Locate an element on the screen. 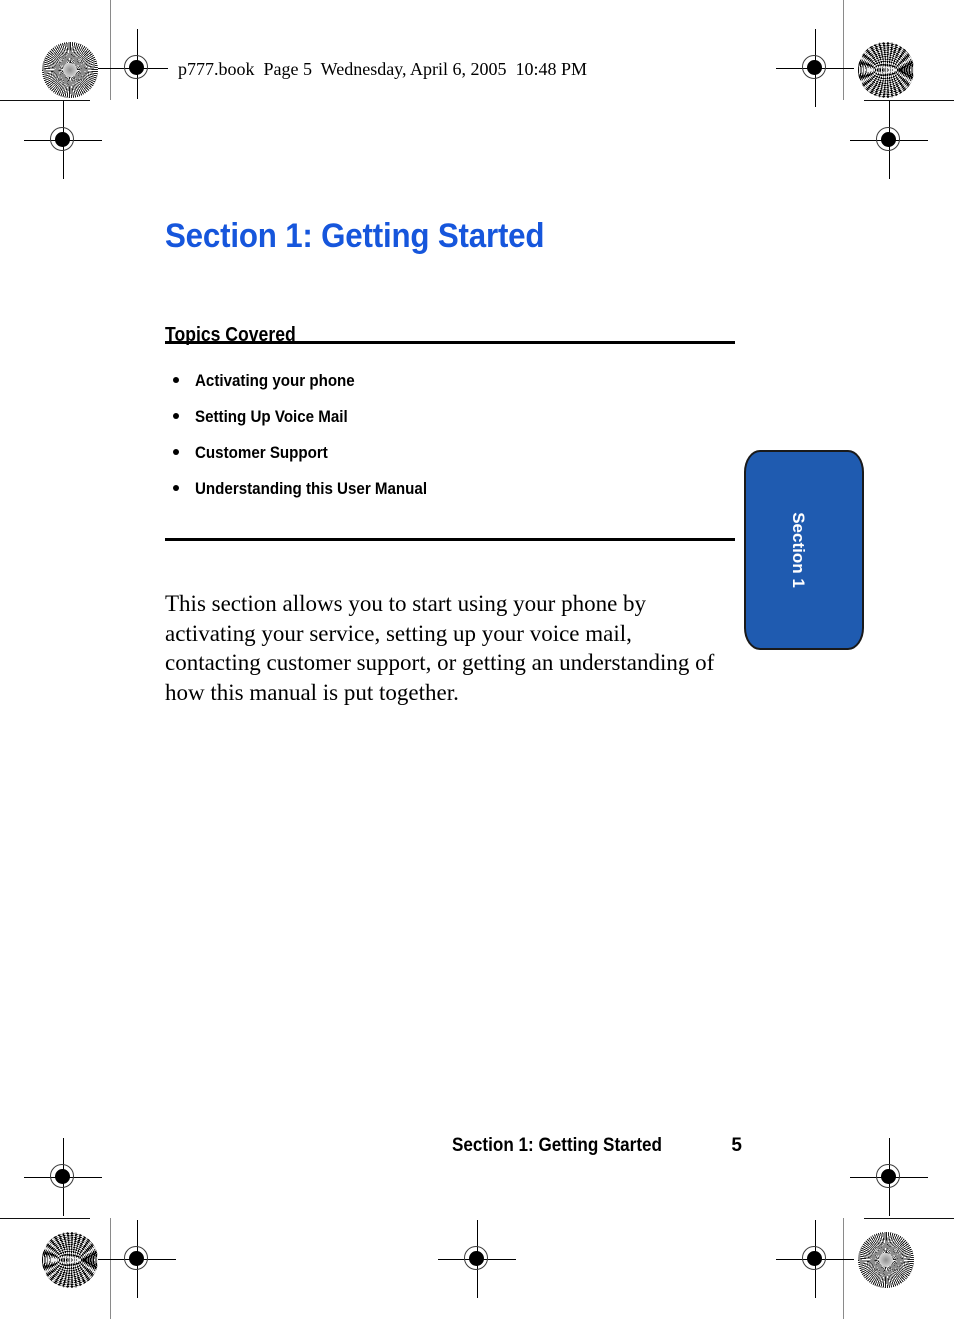 The height and width of the screenshot is (1319, 954). list-item: Activating your phone is located at coordinates (450, 386).